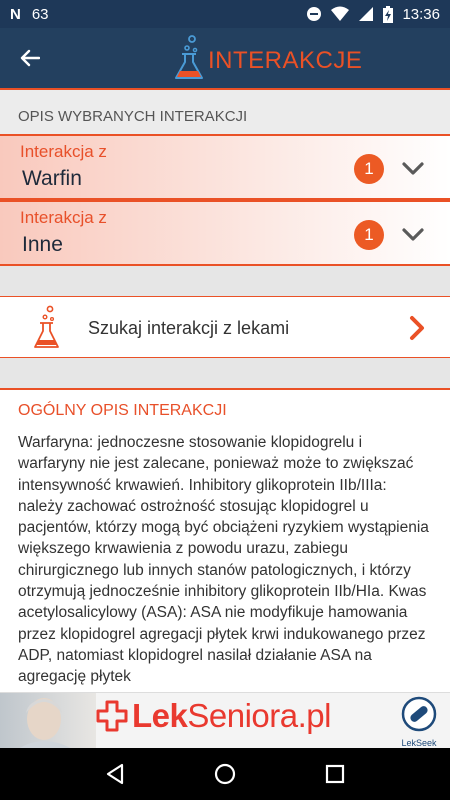  I want to click on app-title-group: INTERAKCJE, so click(266, 58).